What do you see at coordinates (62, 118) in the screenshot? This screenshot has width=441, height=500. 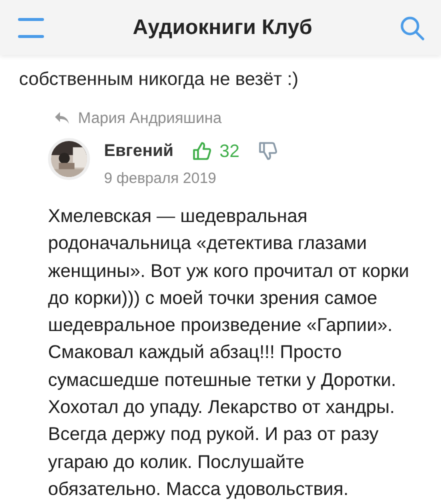 I see `reply-icon` at bounding box center [62, 118].